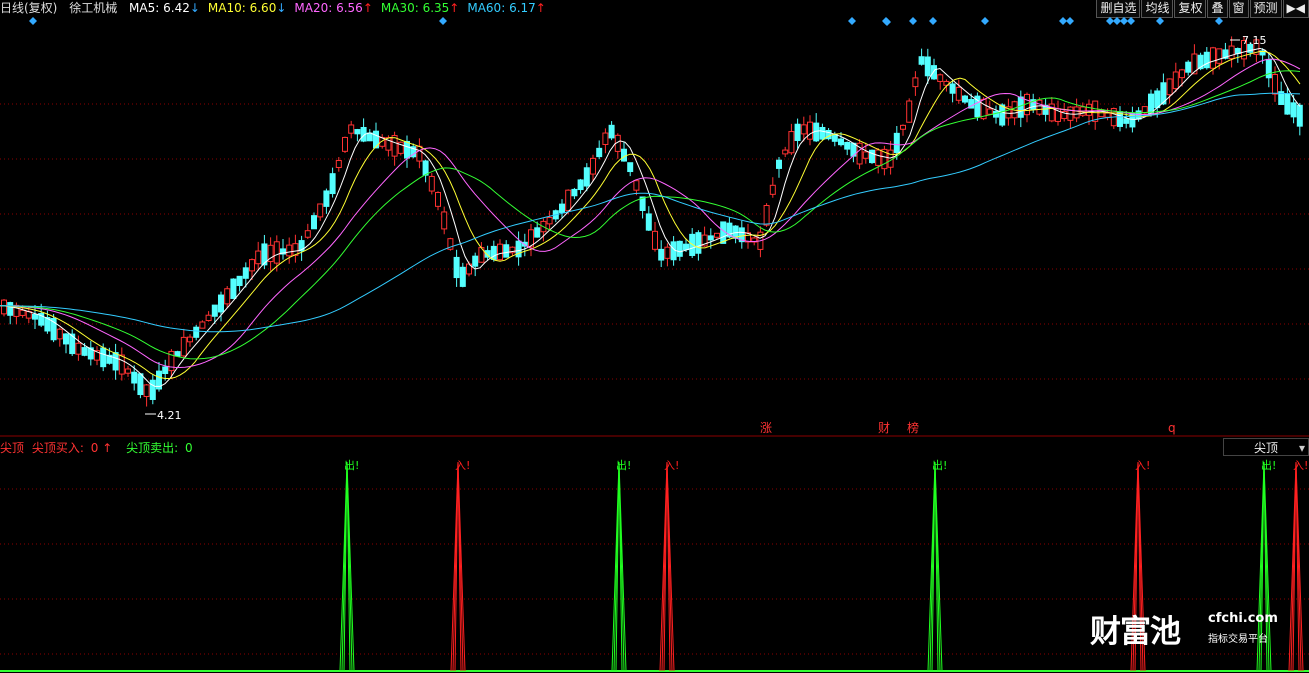  Describe the element at coordinates (12, 448) in the screenshot. I see `indicator-name: 尖顶` at that location.